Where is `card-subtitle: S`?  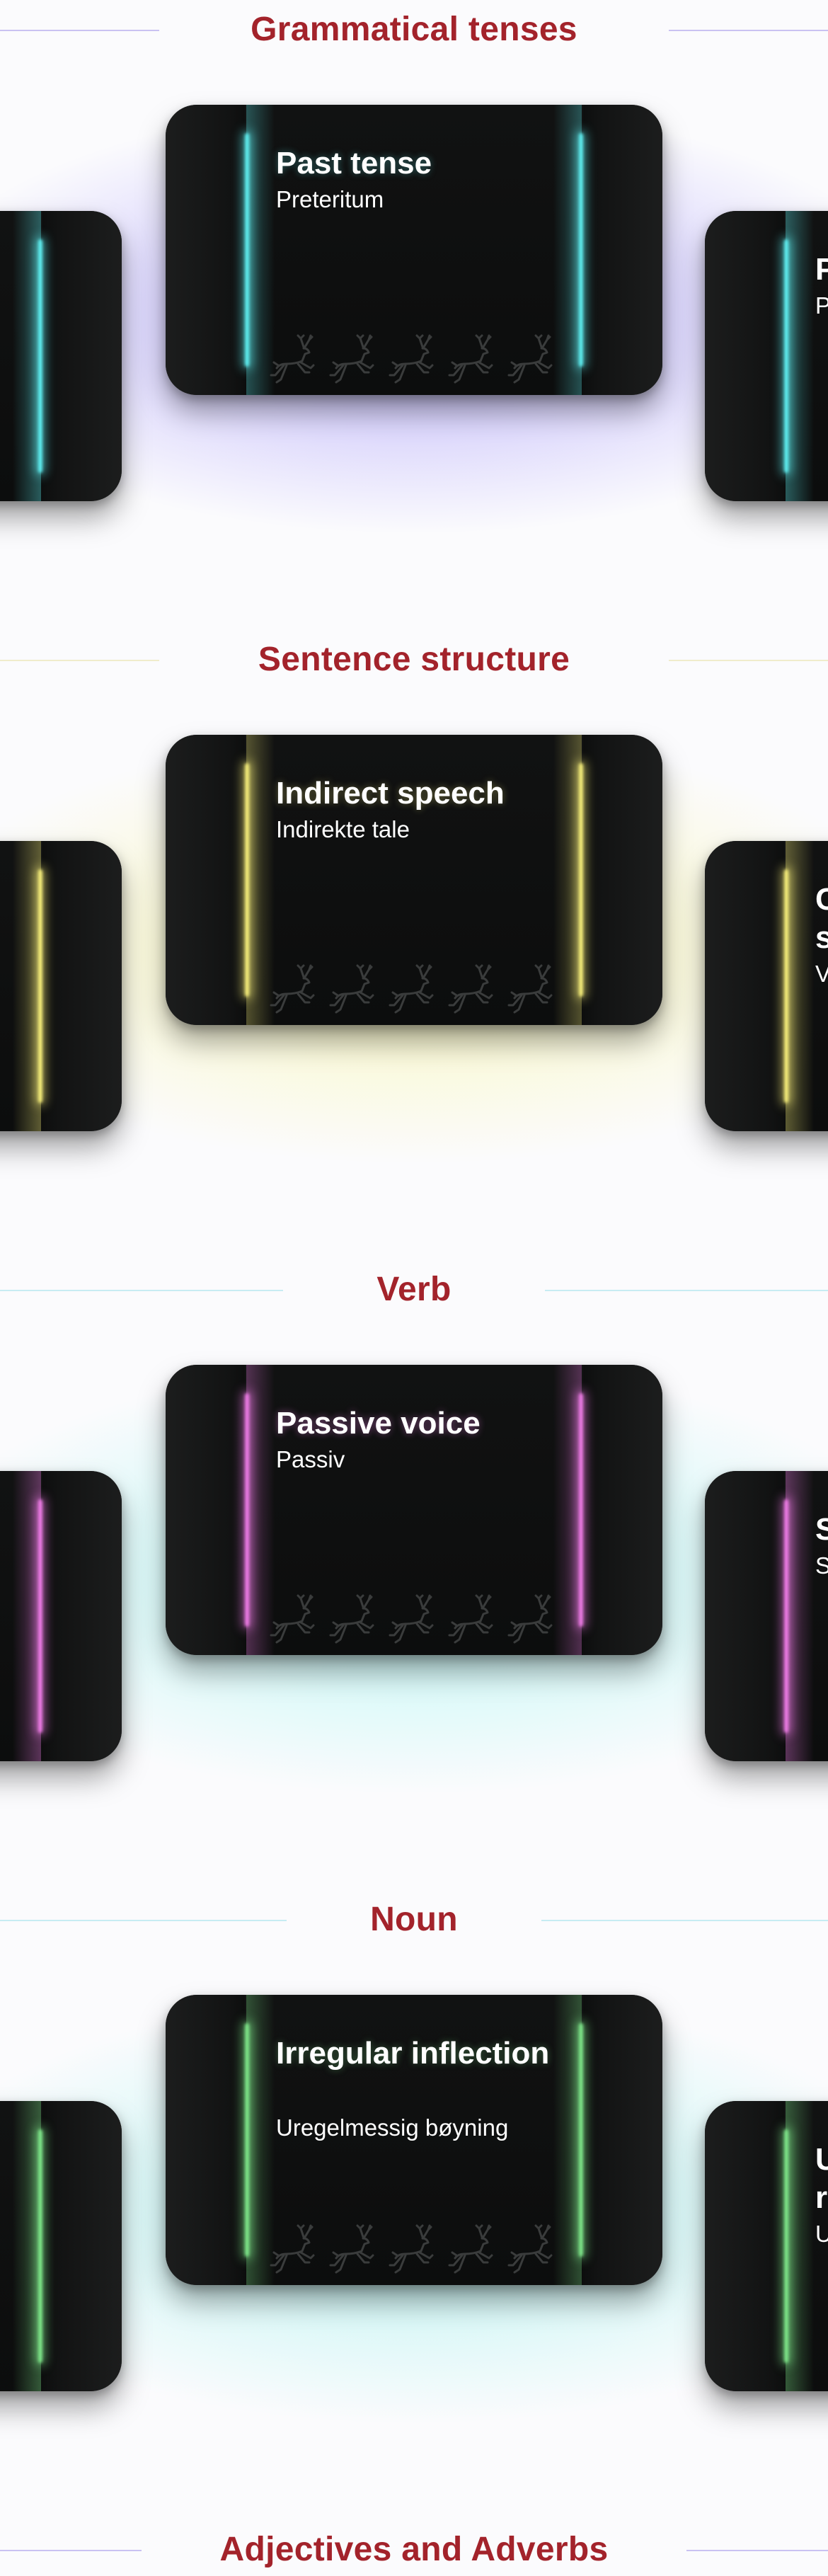
card-subtitle: S is located at coordinates (822, 1565).